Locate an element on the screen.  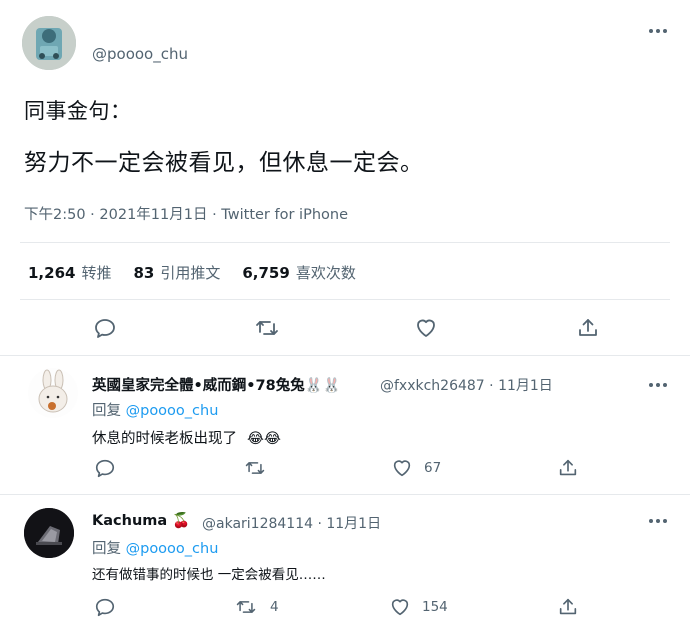
tweet-stats: 1,264 转推 83 引用推文 6,759 喜欢次数 is located at coordinates (203, 272).